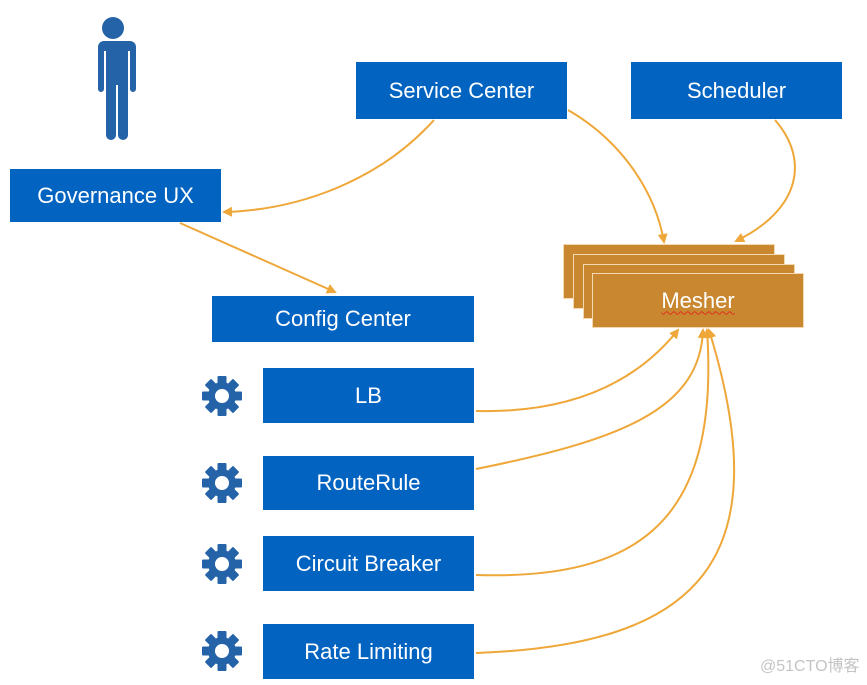  Describe the element at coordinates (810, 666) in the screenshot. I see `watermark: @51CTO博客` at that location.